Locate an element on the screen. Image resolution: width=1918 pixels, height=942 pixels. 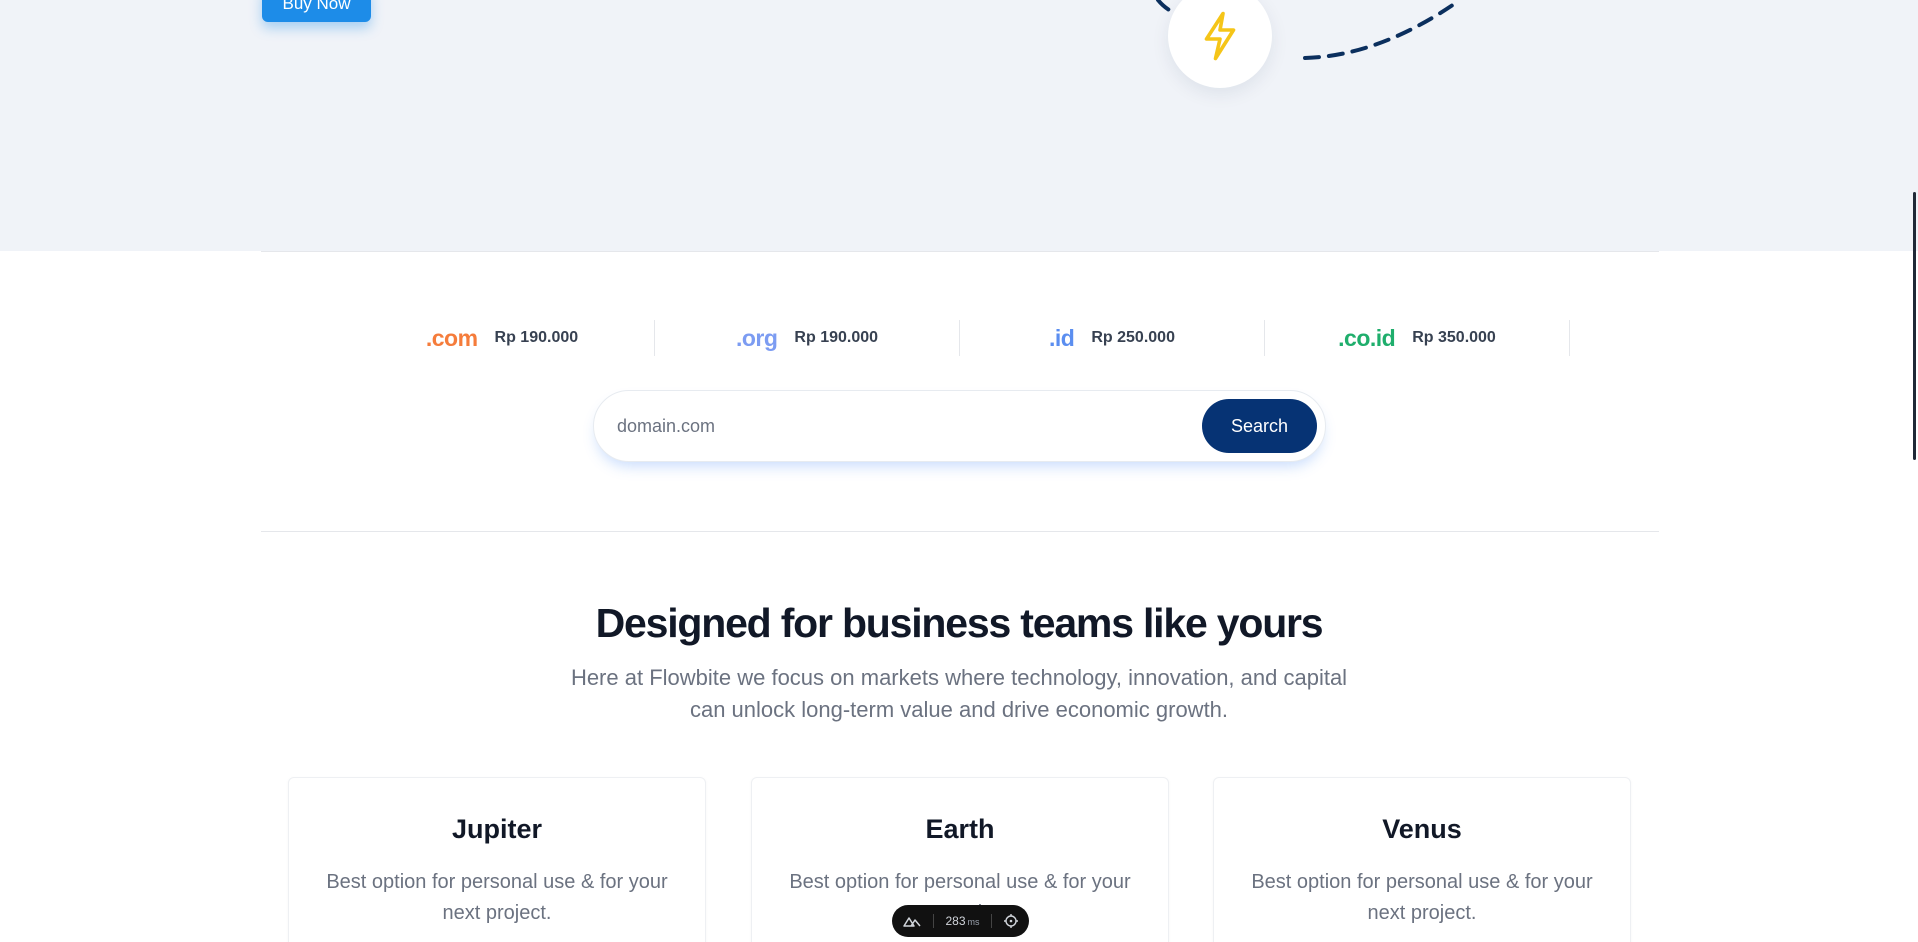
search-button: Search is located at coordinates (1259, 426).